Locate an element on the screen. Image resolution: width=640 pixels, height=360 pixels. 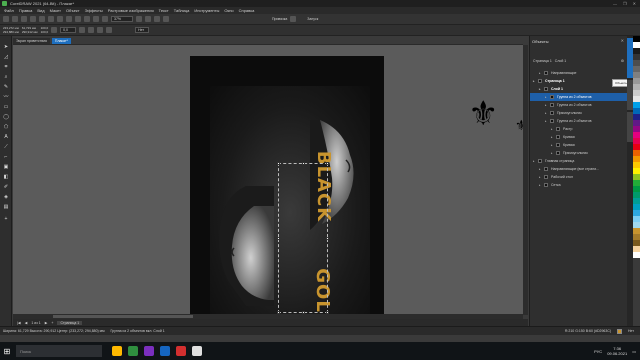
objects-tree-row: ▸ Рабочий стол is located at coordinates (579, 177).